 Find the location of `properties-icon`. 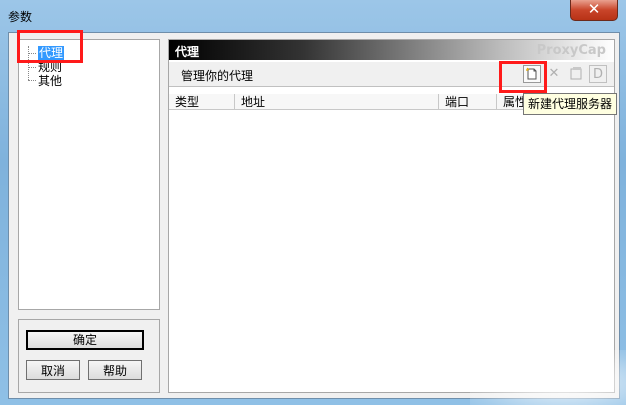

properties-icon is located at coordinates (576, 74).